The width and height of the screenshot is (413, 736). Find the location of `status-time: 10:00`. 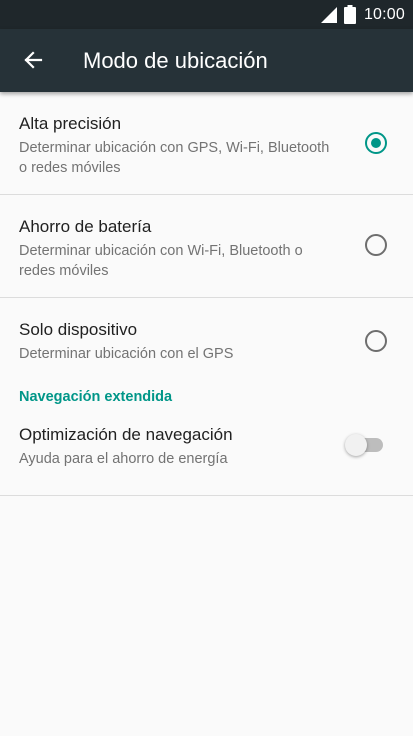

status-time: 10:00 is located at coordinates (384, 14).